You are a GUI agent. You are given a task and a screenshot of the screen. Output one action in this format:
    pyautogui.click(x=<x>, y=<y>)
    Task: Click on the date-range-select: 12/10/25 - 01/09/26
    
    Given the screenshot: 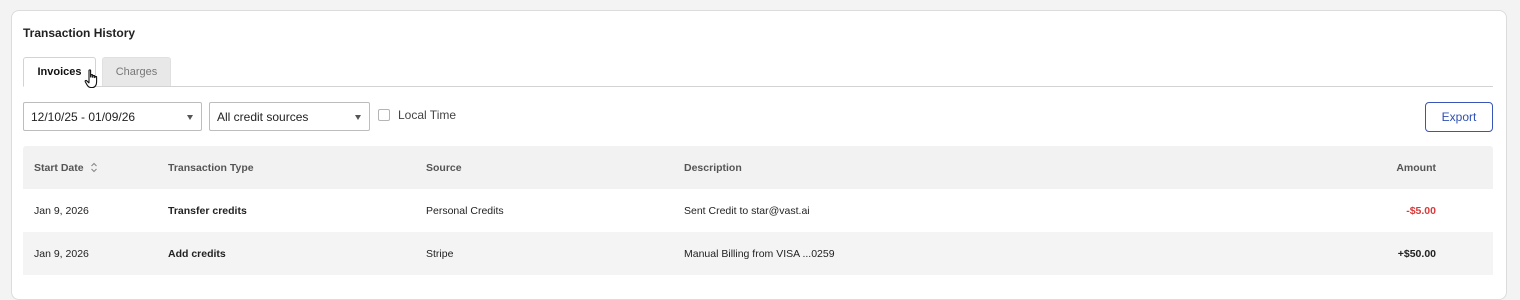 What is the action you would take?
    pyautogui.click(x=112, y=116)
    